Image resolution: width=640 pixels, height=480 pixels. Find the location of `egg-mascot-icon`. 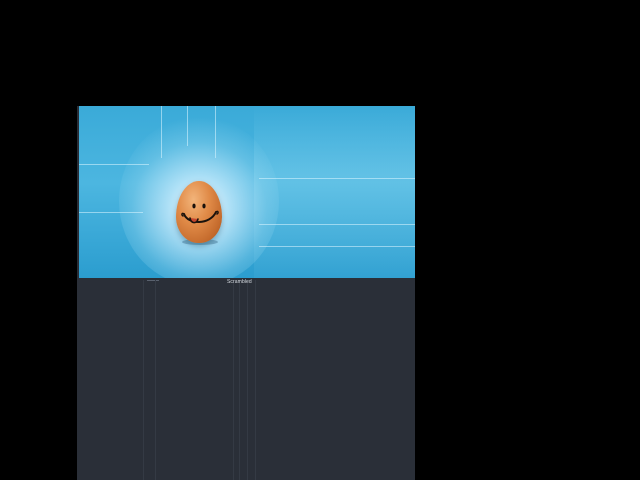

egg-mascot-icon is located at coordinates (200, 213).